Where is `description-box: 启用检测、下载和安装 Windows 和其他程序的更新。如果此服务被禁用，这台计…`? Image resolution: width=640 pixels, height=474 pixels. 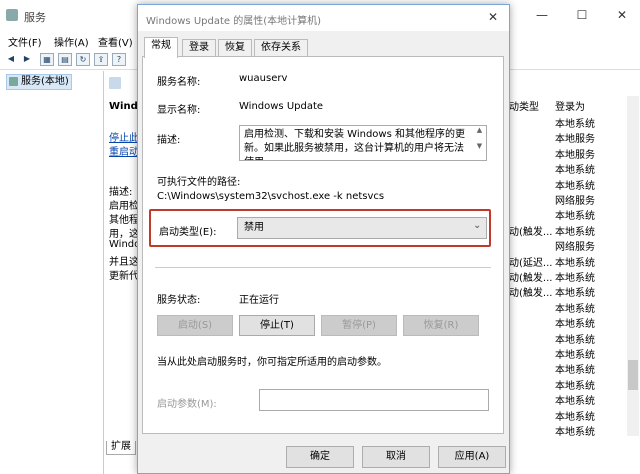 description-box: 启用检测、下载和安装 Windows 和其他程序的更新。如果此服务被禁用，这台计… is located at coordinates (363, 143).